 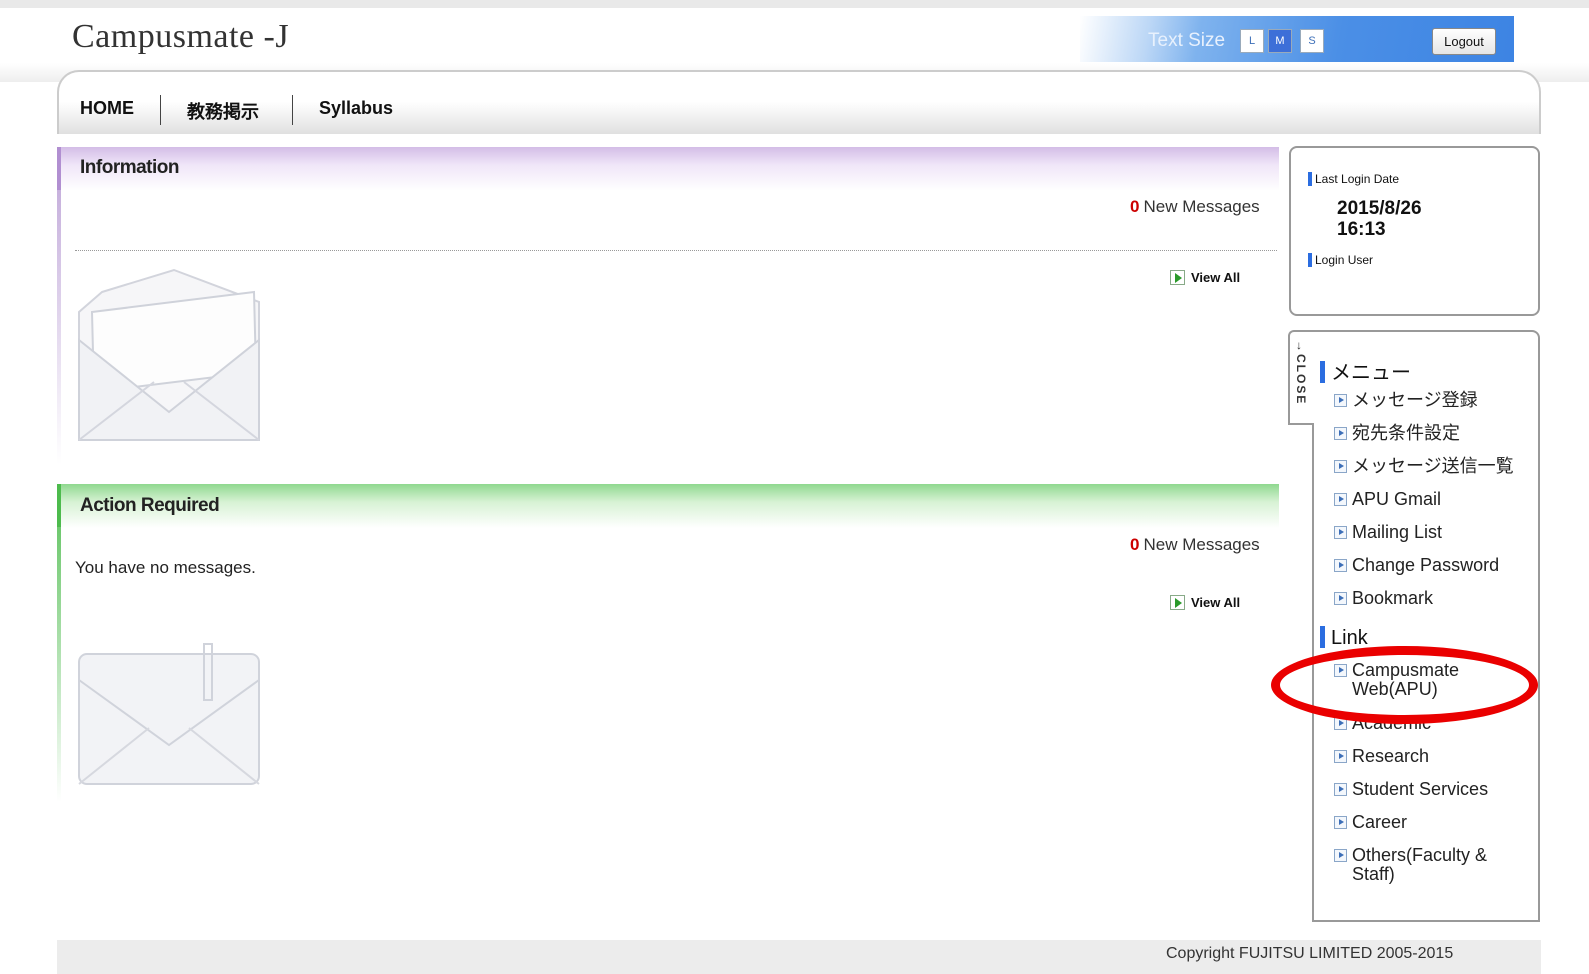 What do you see at coordinates (1365, 370) in the screenshot?
I see `menu-section-title: メニュー` at bounding box center [1365, 370].